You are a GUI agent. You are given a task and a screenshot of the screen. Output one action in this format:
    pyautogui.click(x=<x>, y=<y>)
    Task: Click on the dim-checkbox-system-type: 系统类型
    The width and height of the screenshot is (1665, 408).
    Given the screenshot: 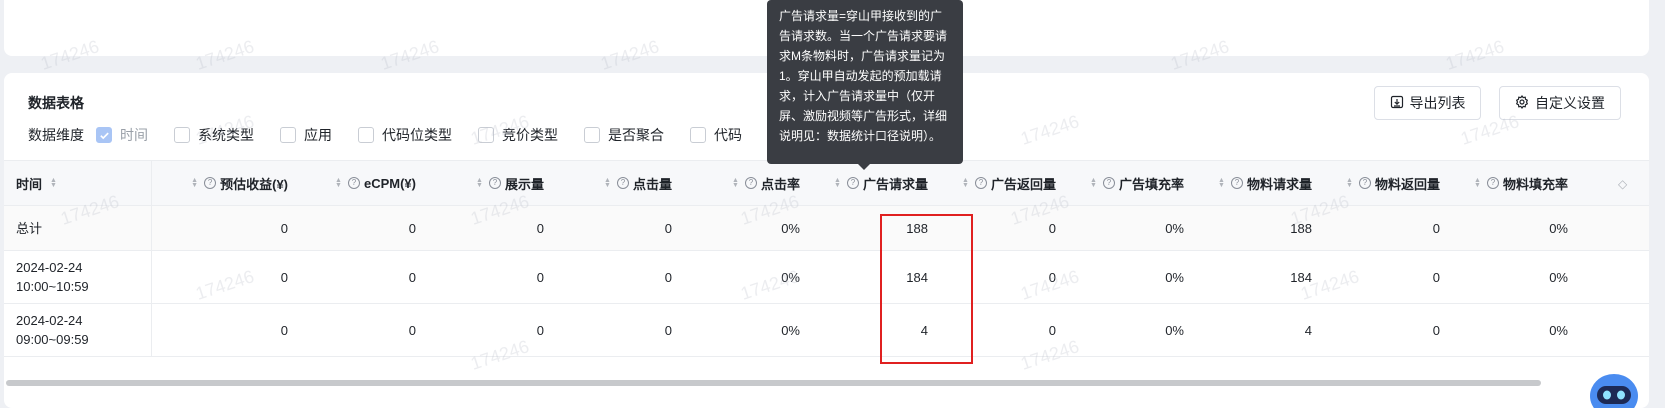 What is the action you would take?
    pyautogui.click(x=214, y=135)
    